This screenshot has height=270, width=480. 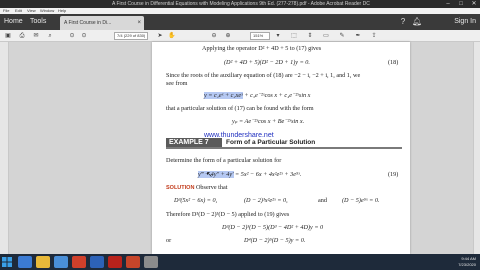 What do you see at coordinates (133, 262) in the screenshot?
I see `powerpoint-taskbar-icon` at bounding box center [133, 262].